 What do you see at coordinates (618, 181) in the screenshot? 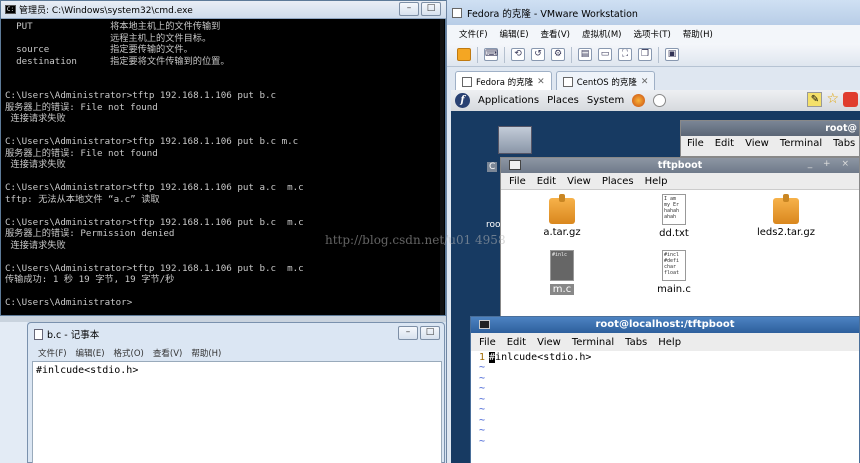
I see `menu-places: Places` at bounding box center [618, 181].